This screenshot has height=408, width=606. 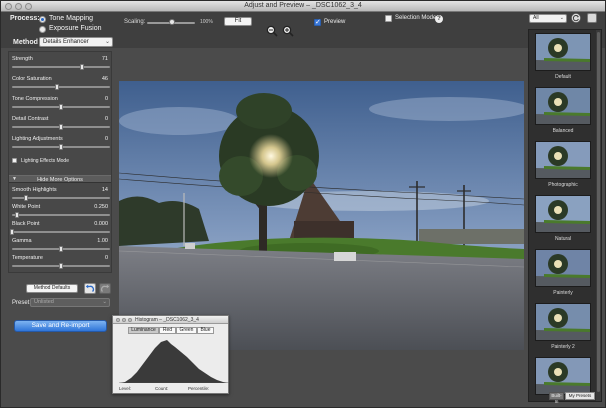 What do you see at coordinates (106, 99) in the screenshot?
I see `tone-compression-value: 0` at bounding box center [106, 99].